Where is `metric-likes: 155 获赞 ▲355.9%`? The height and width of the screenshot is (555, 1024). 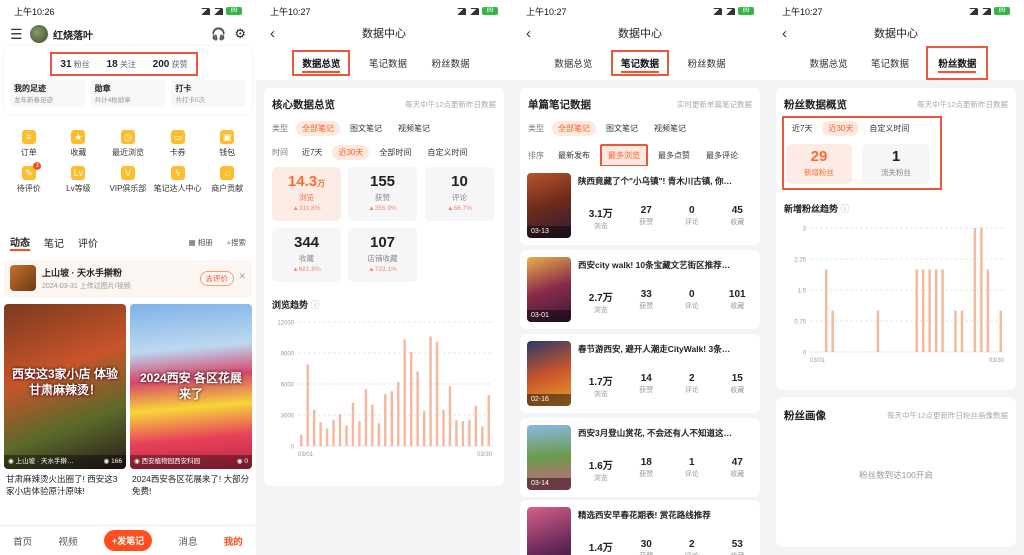 metric-likes: 155 获赞 ▲355.9% is located at coordinates (382, 194).